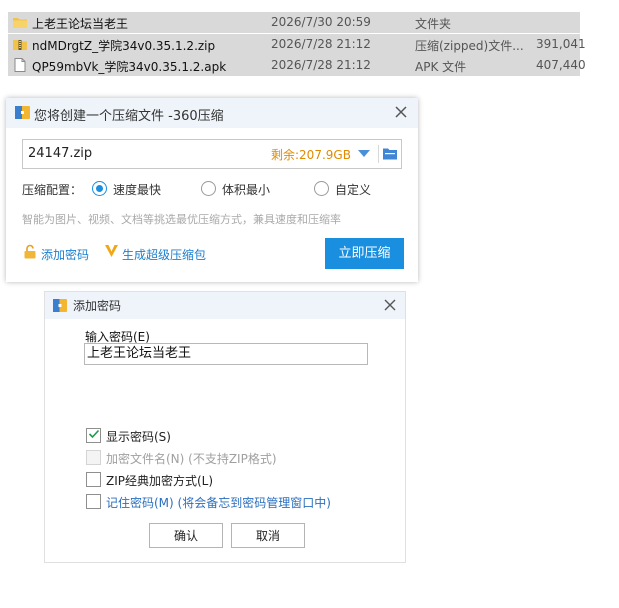  Describe the element at coordinates (97, 306) in the screenshot. I see `password-dialog-title: 添加密码` at that location.